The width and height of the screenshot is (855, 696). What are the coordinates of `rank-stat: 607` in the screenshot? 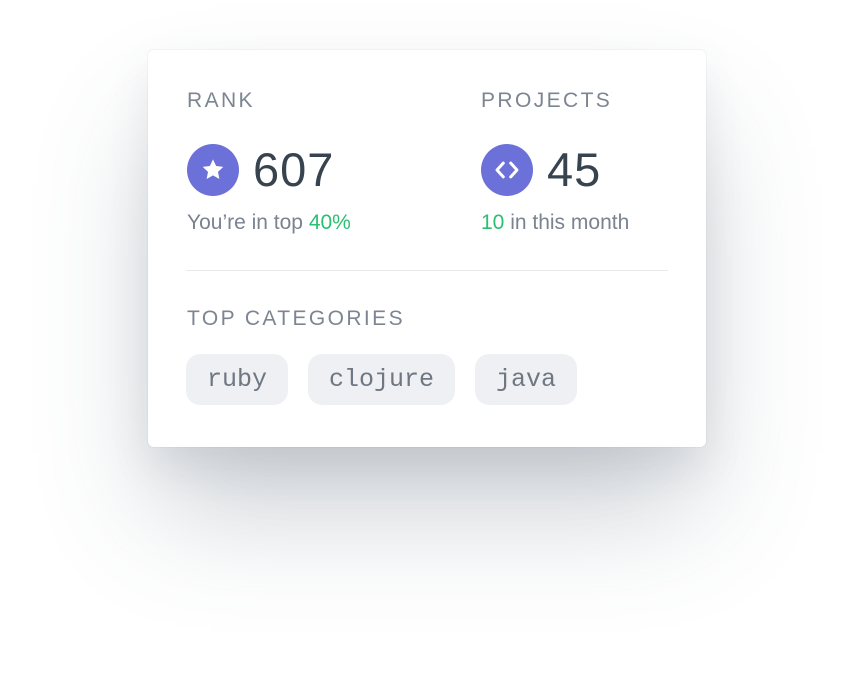 It's located at (260, 170).